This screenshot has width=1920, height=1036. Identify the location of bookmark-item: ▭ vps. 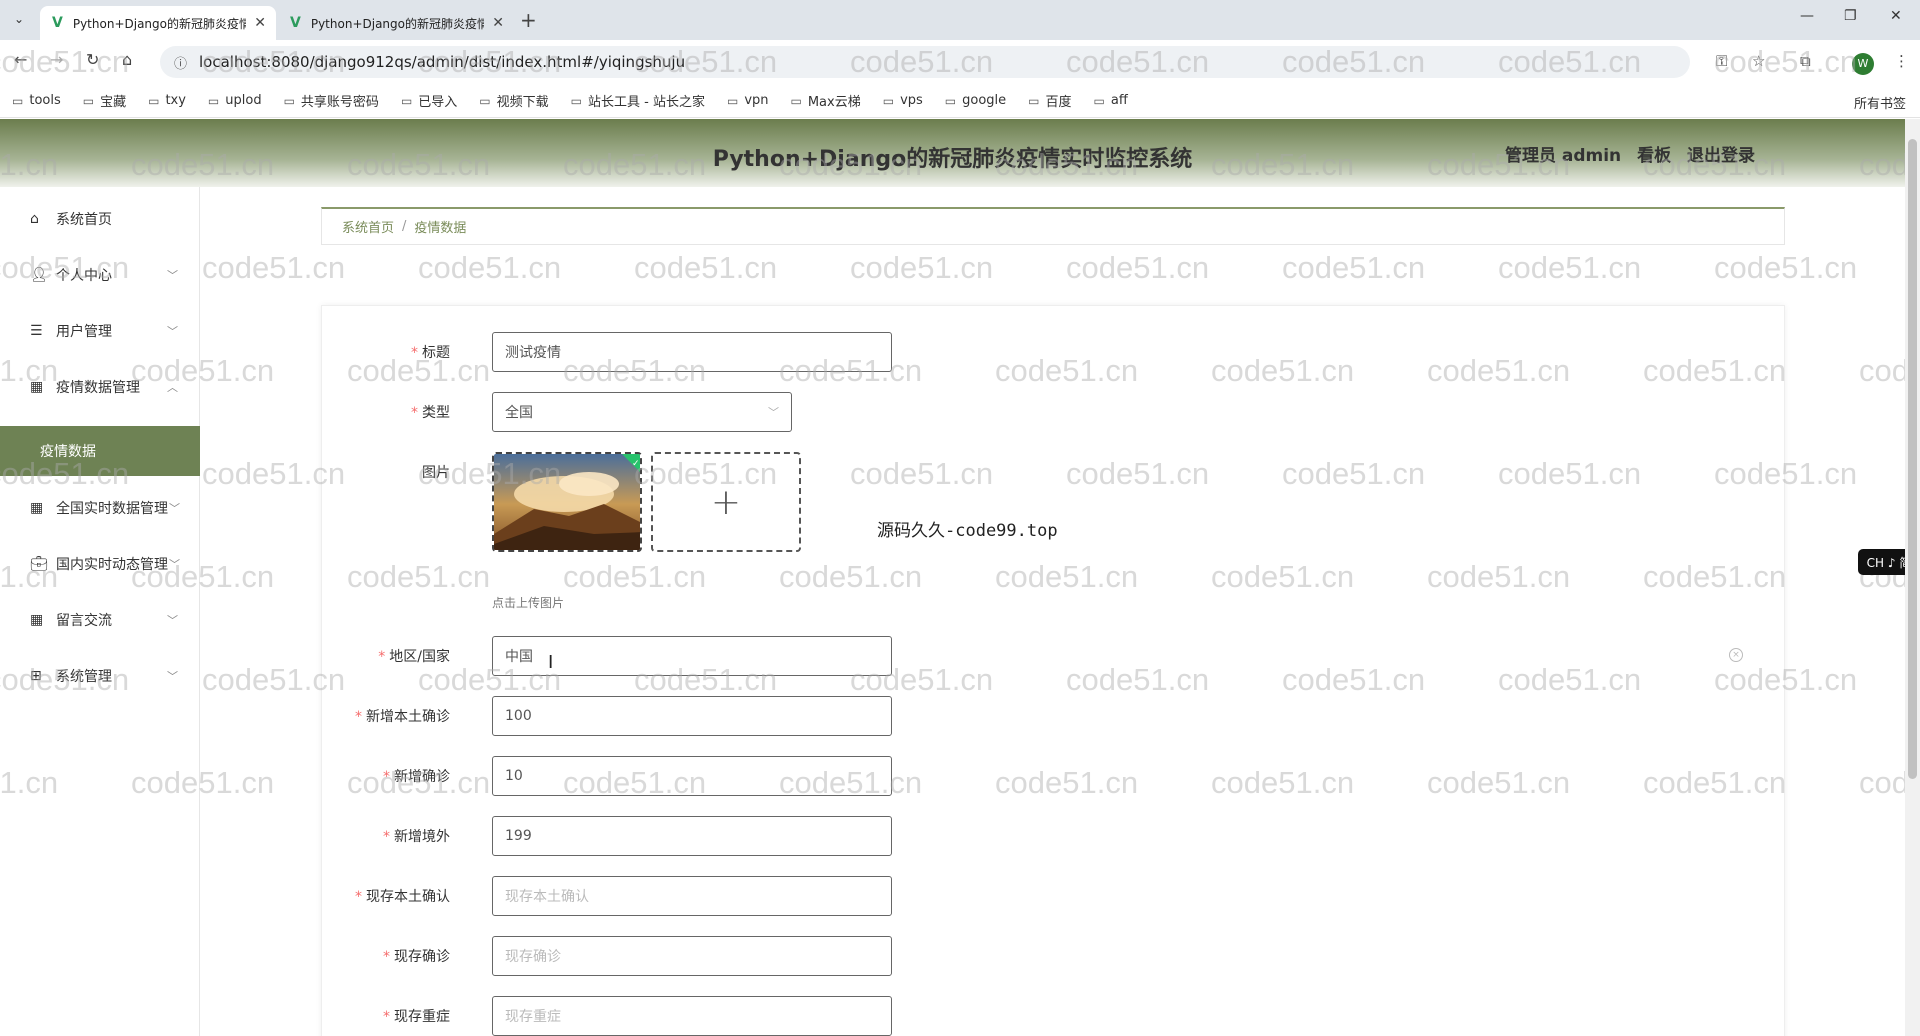
(903, 100).